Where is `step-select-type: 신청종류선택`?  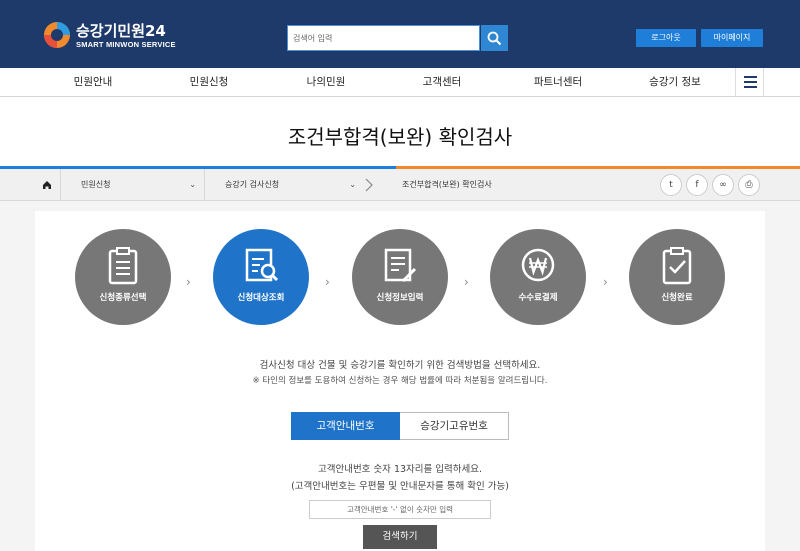
step-select-type: 신청종류선택 is located at coordinates (123, 277).